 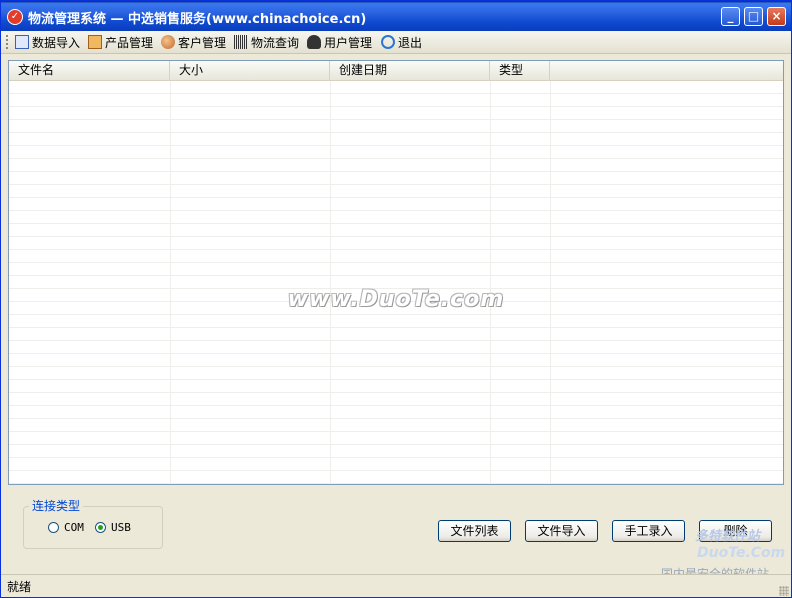 I want to click on toolbar-item-logistics-query: 物流查询, so click(x=266, y=42).